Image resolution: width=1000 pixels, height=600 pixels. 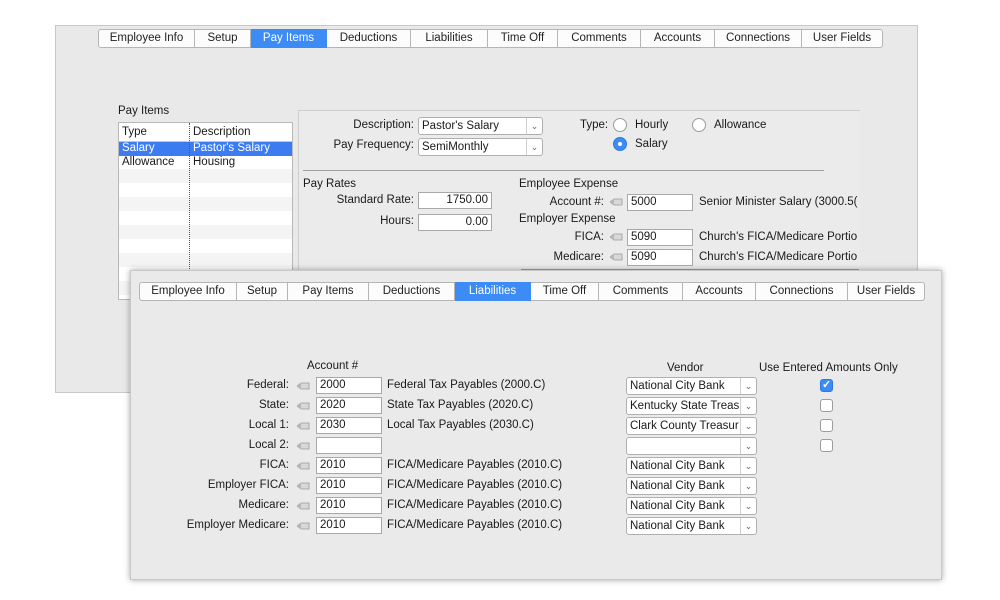 I want to click on hourly-radio, so click(x=620, y=125).